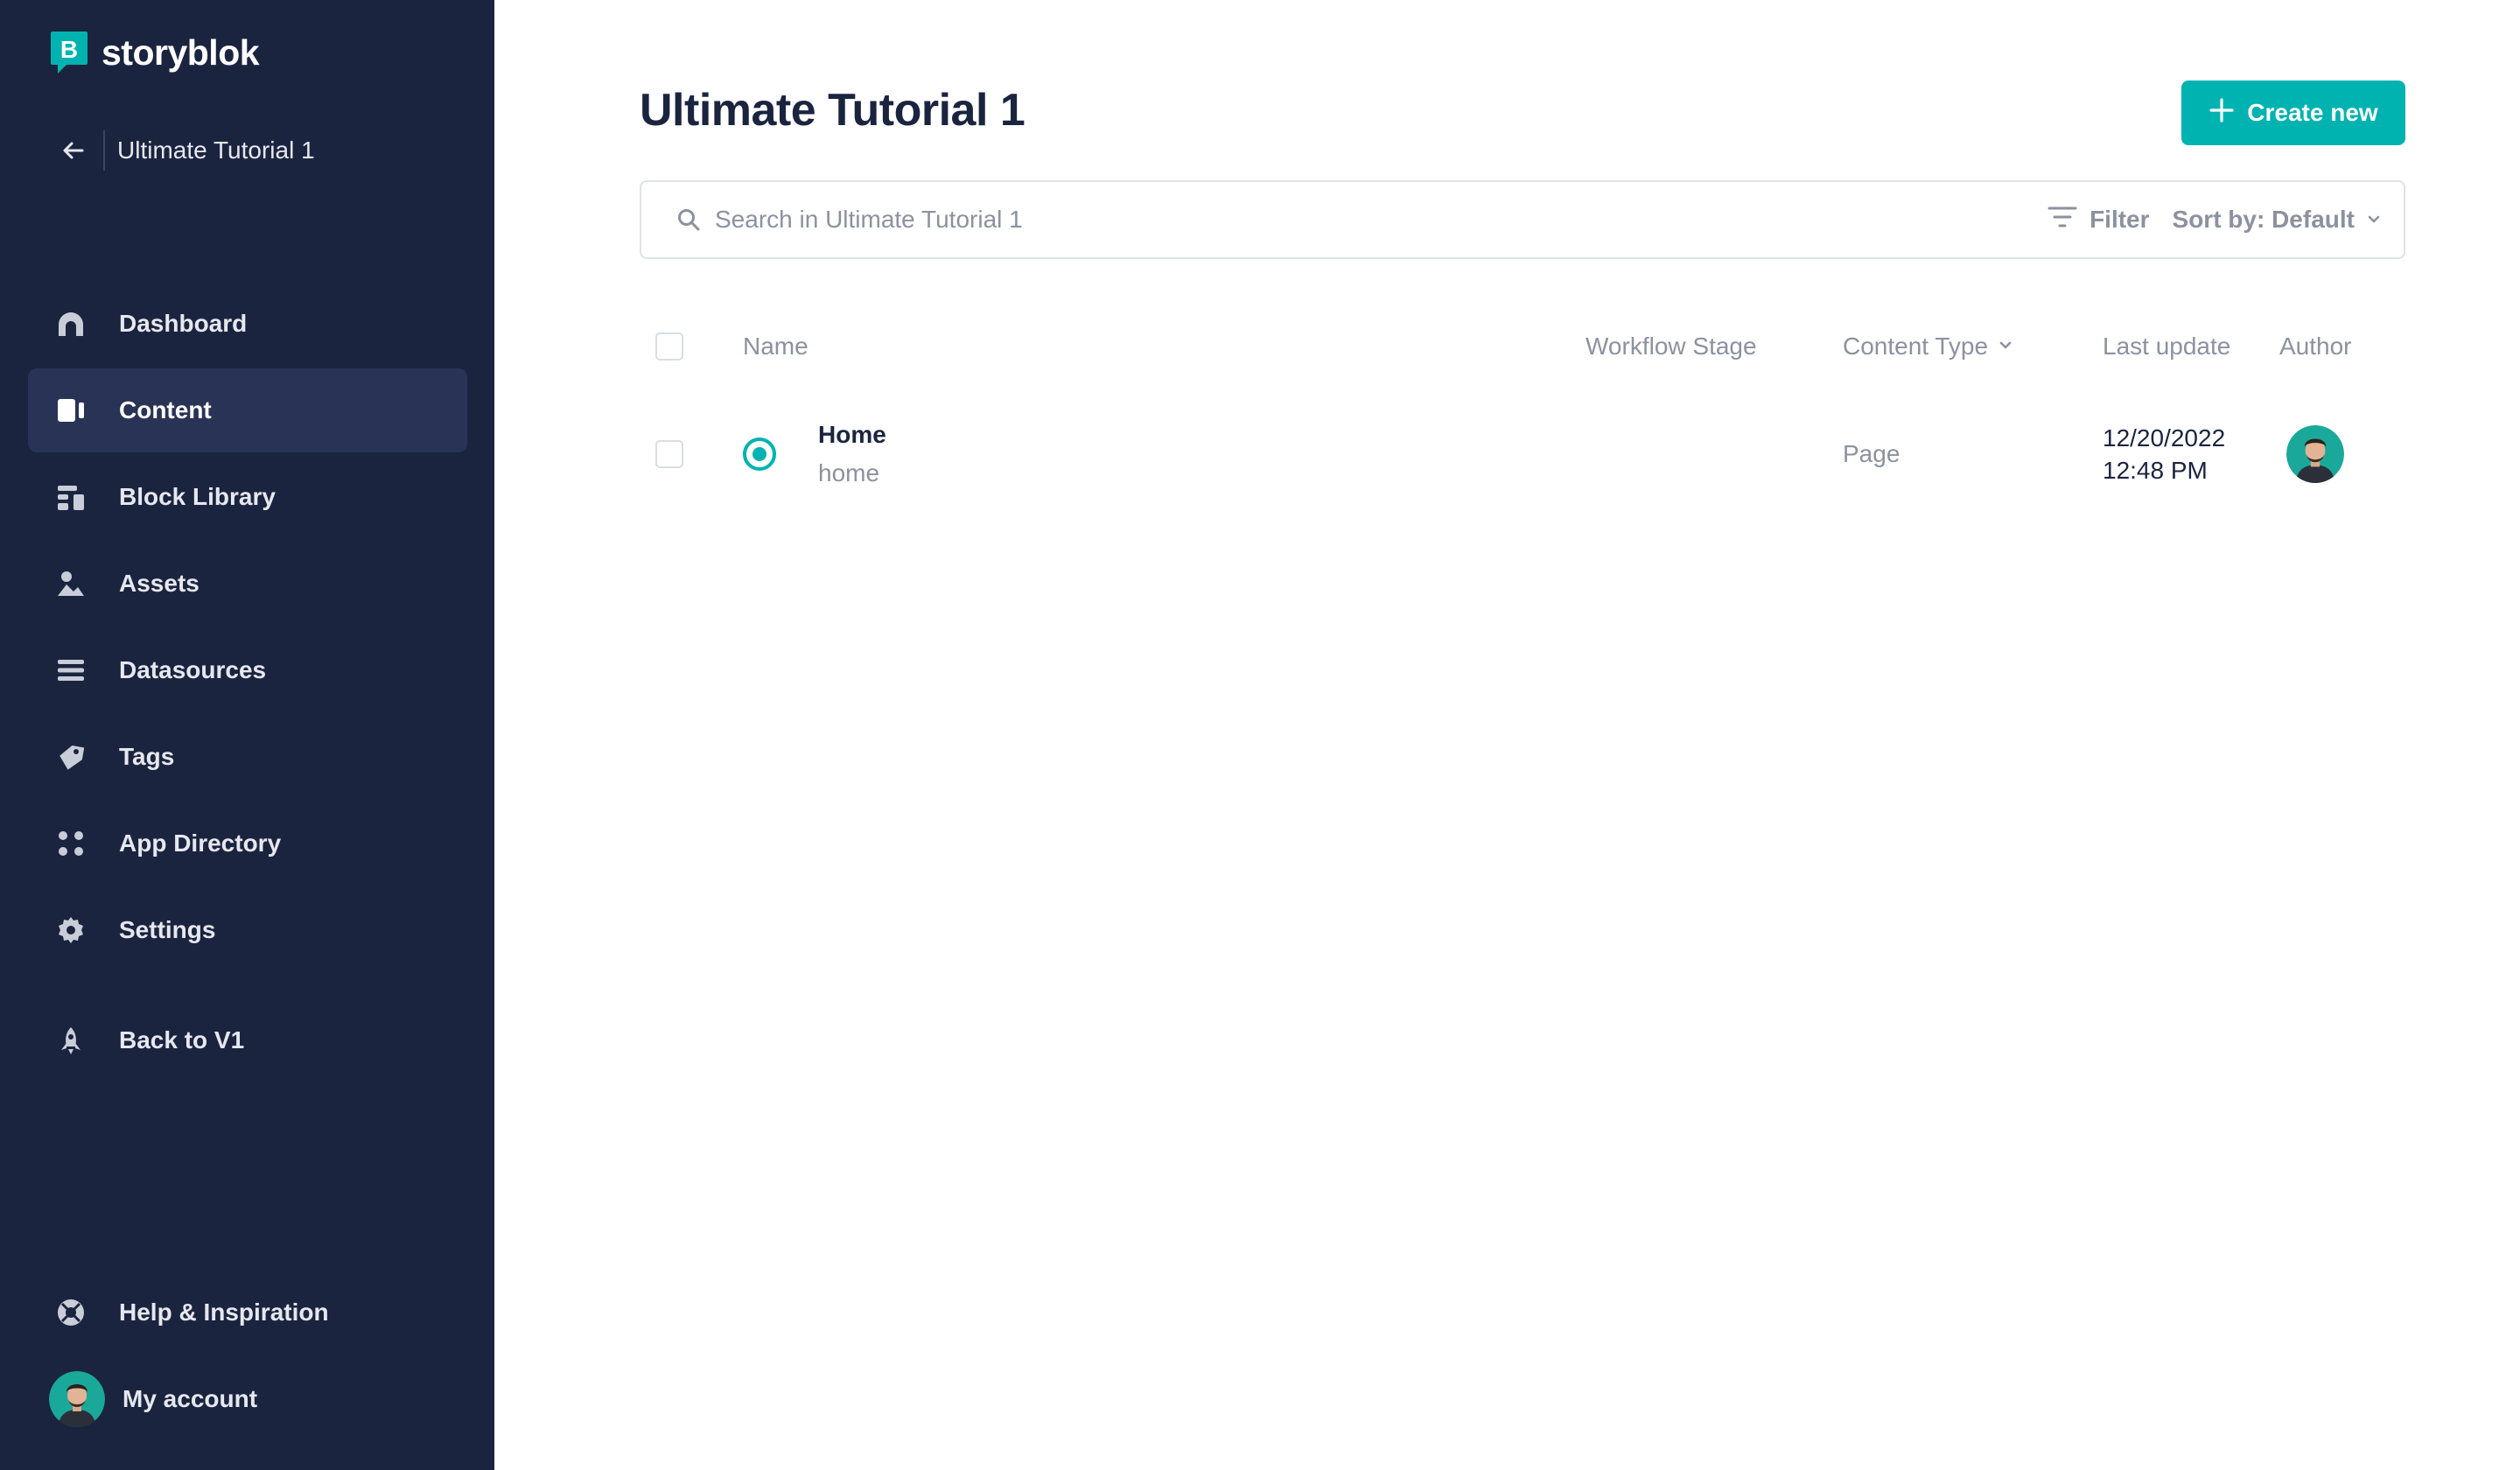  I want to click on sidebar-item-tags: Tags, so click(247, 757).